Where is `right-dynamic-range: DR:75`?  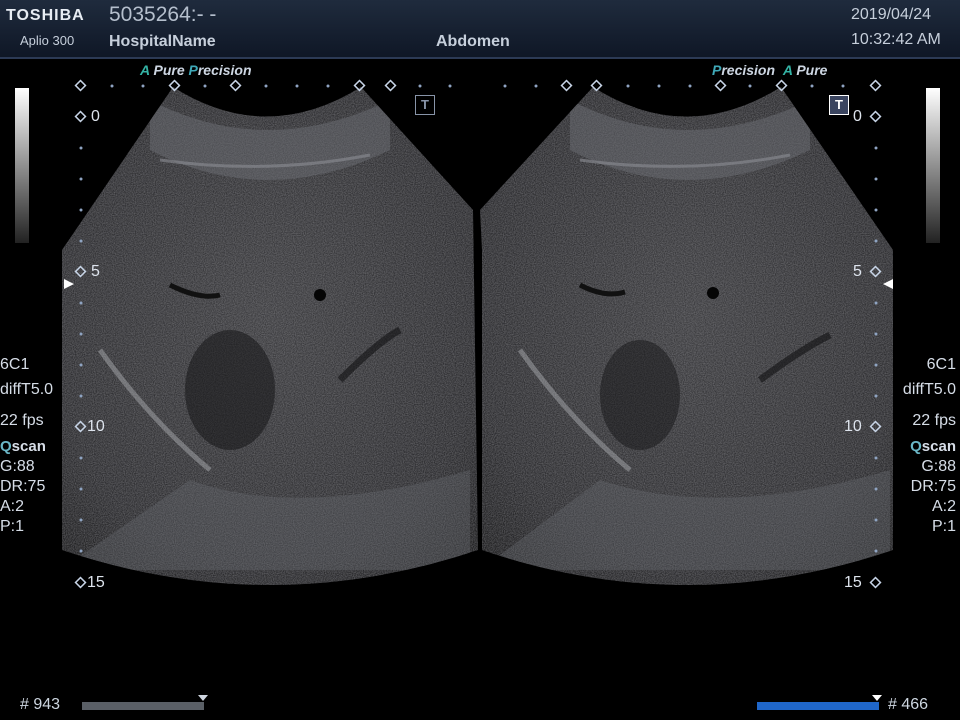 right-dynamic-range: DR:75 is located at coordinates (933, 486).